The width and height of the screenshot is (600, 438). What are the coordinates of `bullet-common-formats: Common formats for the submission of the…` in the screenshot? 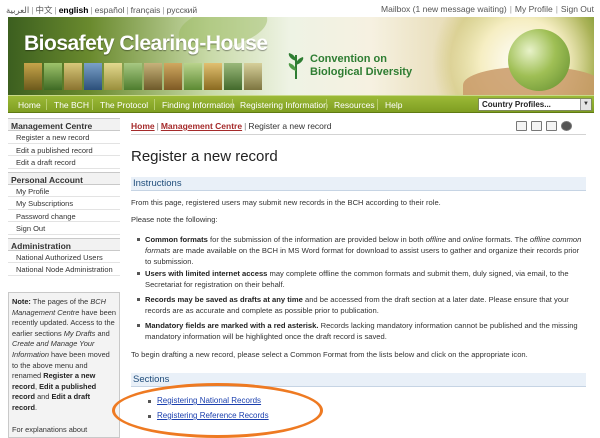 It's located at (361, 250).